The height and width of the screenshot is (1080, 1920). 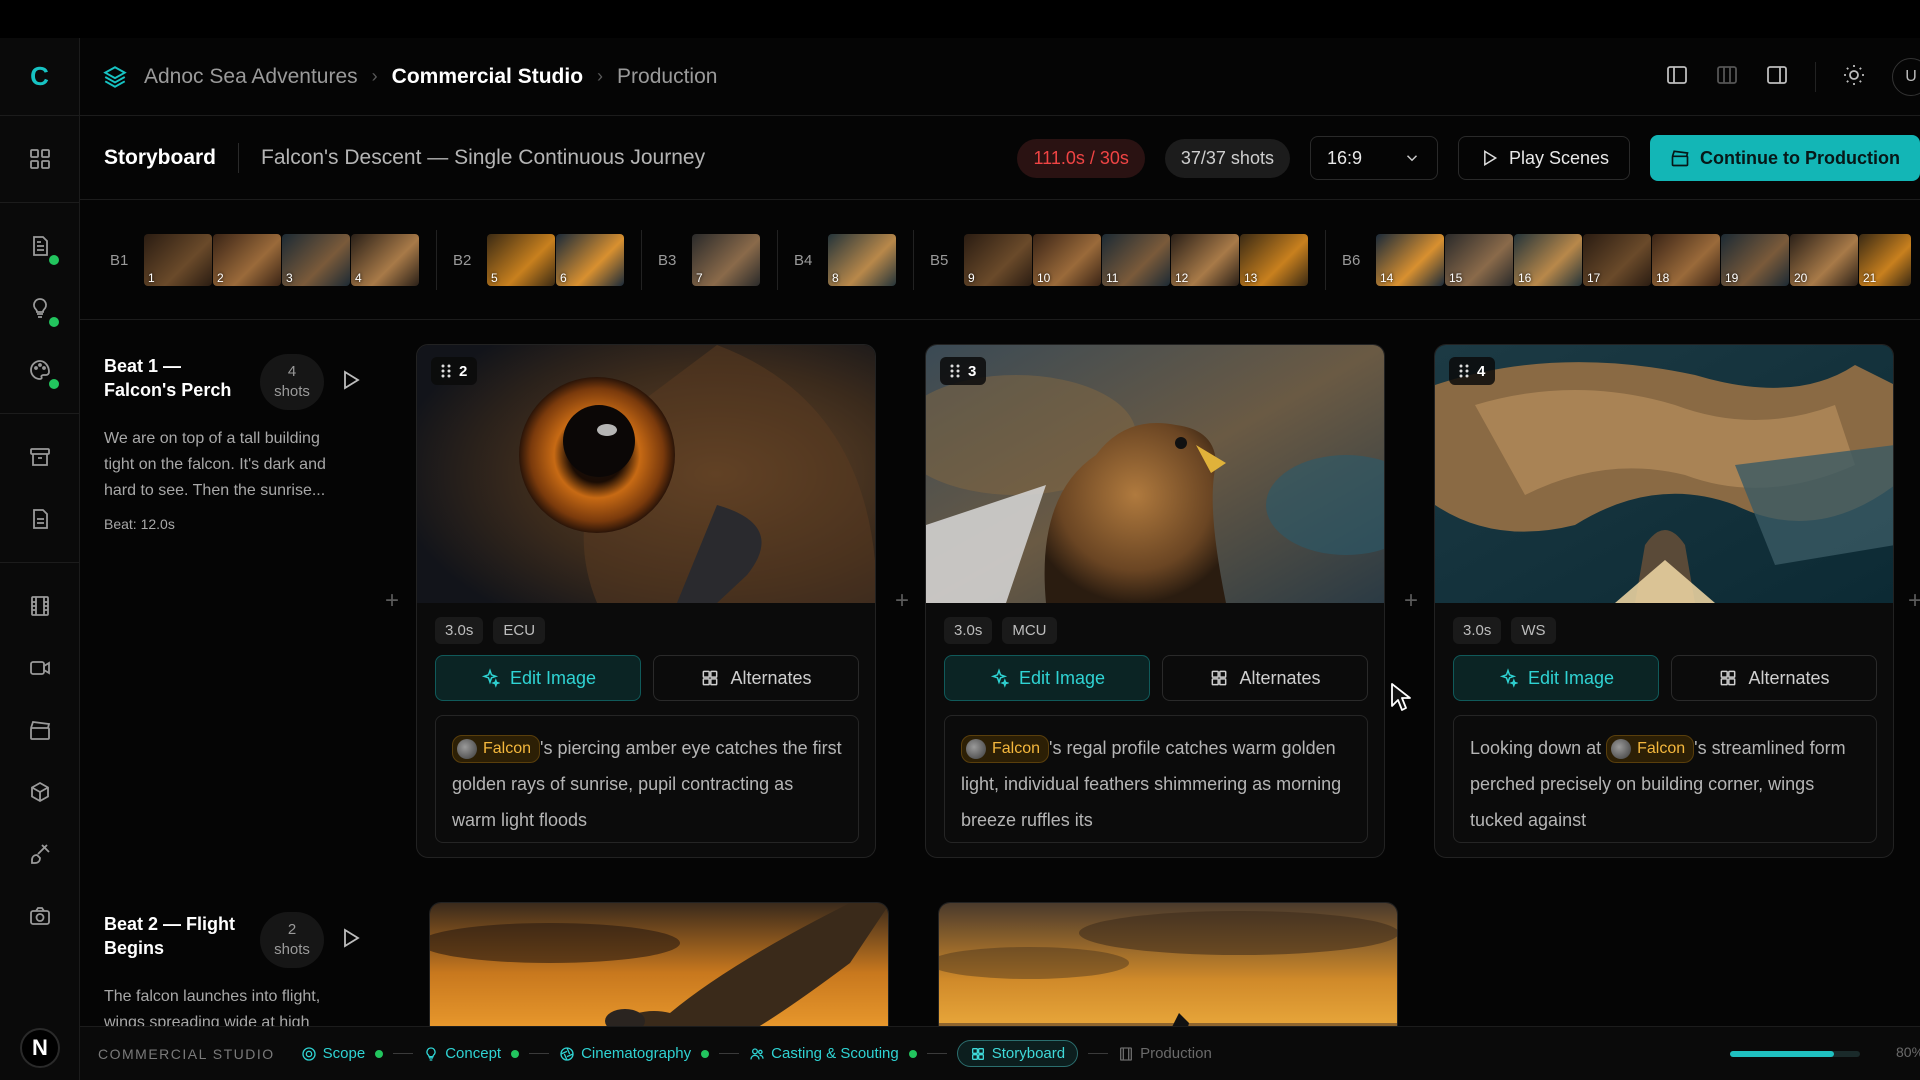 What do you see at coordinates (862, 260) in the screenshot?
I see `filmstrip-thumbnail: 8` at bounding box center [862, 260].